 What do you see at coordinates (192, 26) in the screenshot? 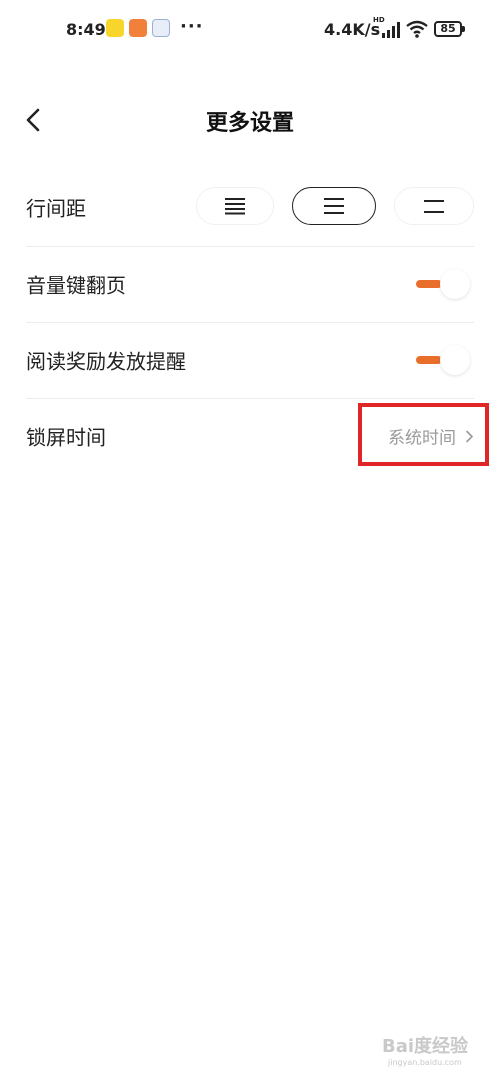
I see `more-notifications-icon: ···` at bounding box center [192, 26].